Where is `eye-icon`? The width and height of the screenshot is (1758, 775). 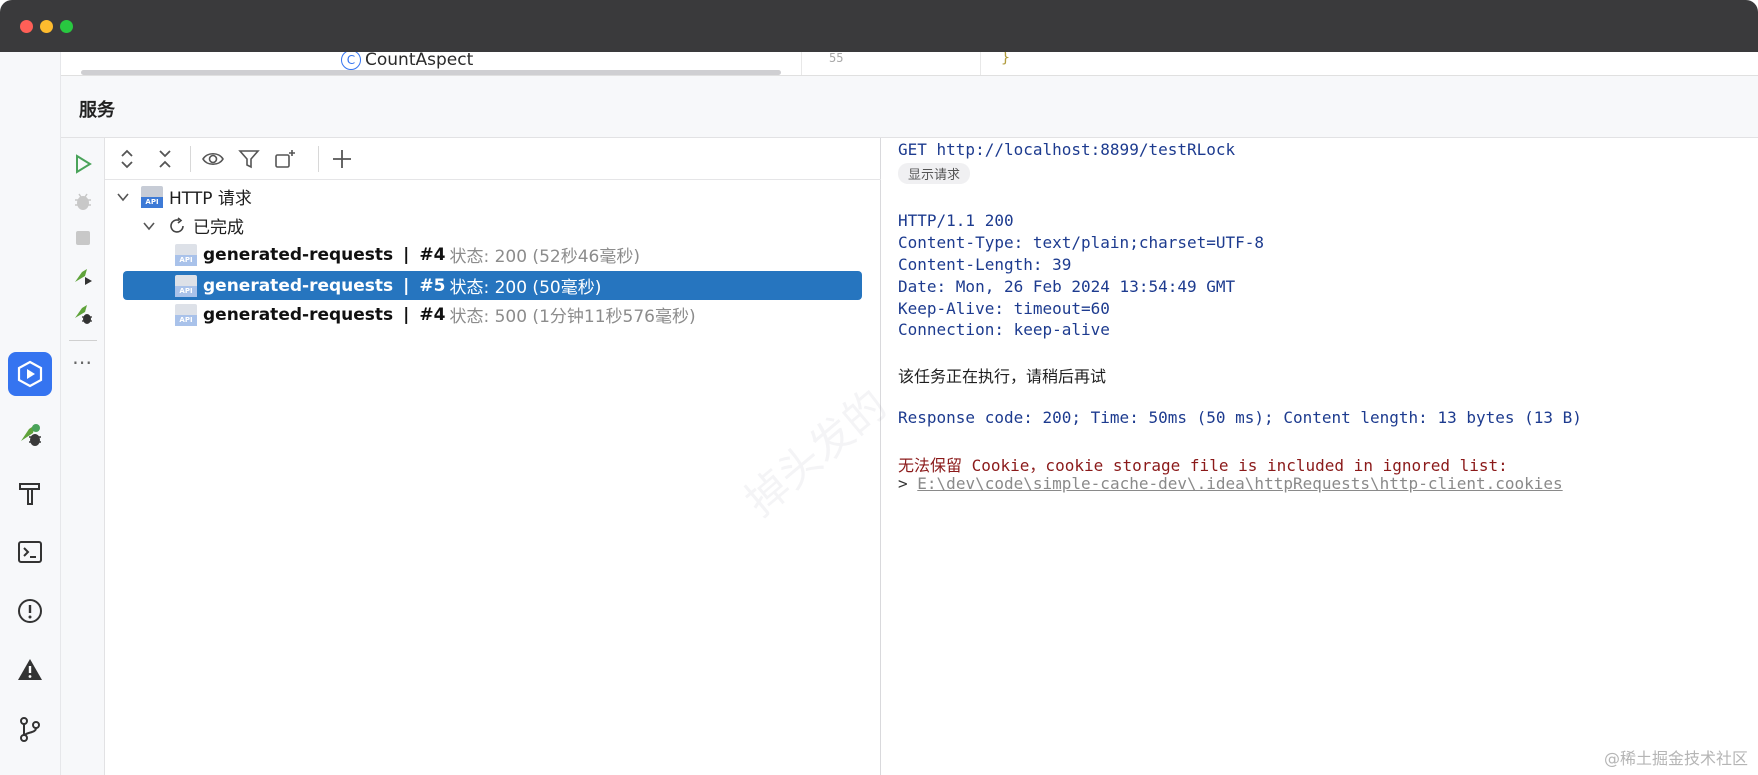 eye-icon is located at coordinates (213, 159).